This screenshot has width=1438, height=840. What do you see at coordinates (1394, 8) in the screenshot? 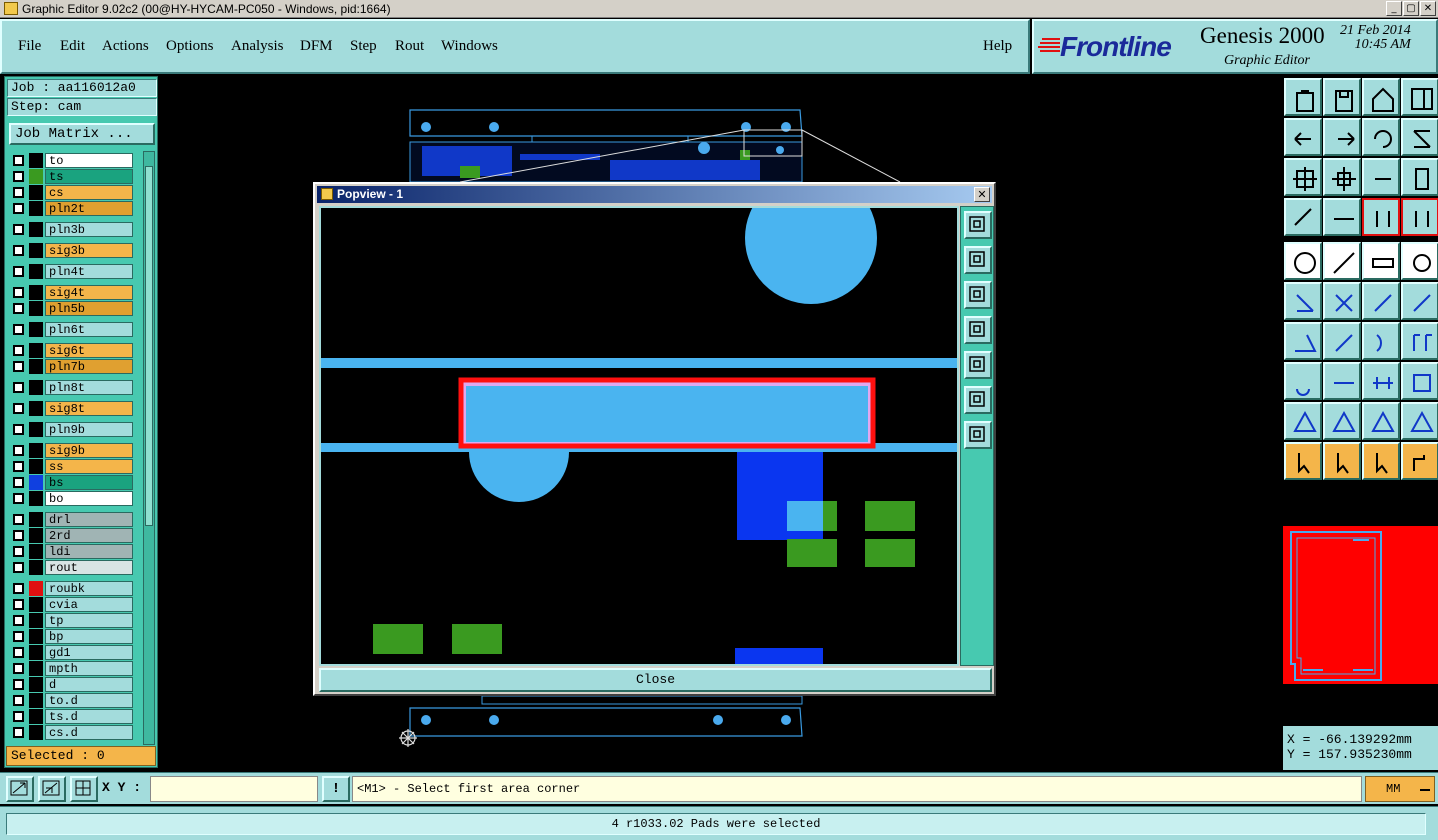
I see `minimize-button: _` at bounding box center [1394, 8].